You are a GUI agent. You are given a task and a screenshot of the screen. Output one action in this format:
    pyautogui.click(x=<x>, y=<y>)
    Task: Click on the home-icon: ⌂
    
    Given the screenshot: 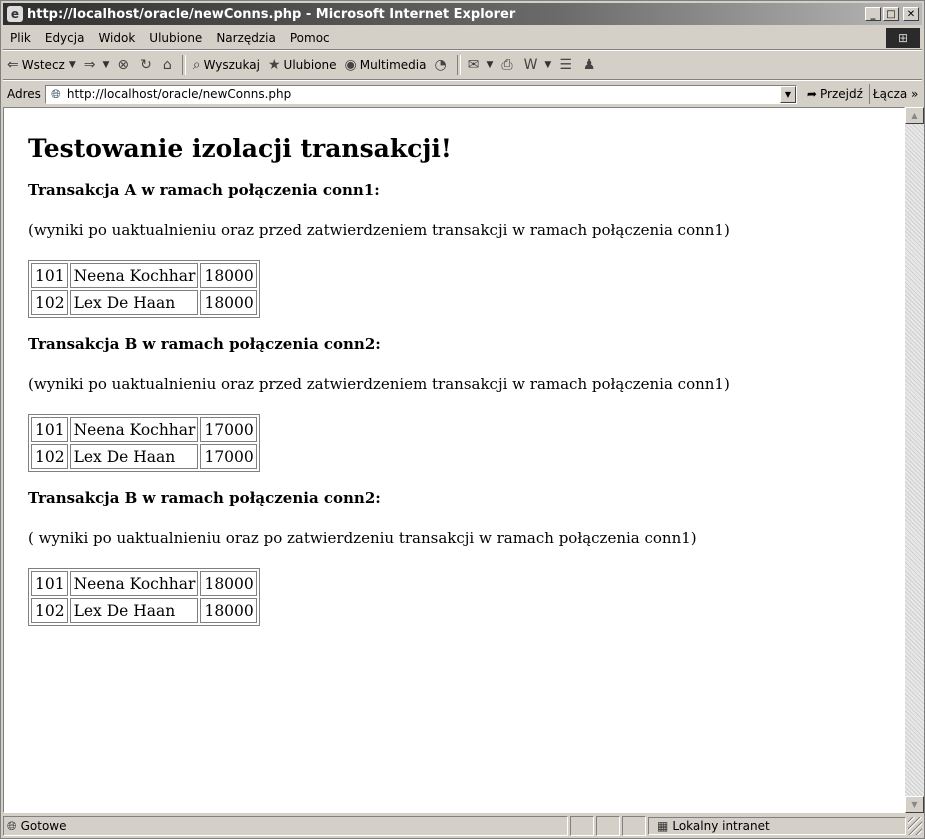 What is the action you would take?
    pyautogui.click(x=167, y=65)
    